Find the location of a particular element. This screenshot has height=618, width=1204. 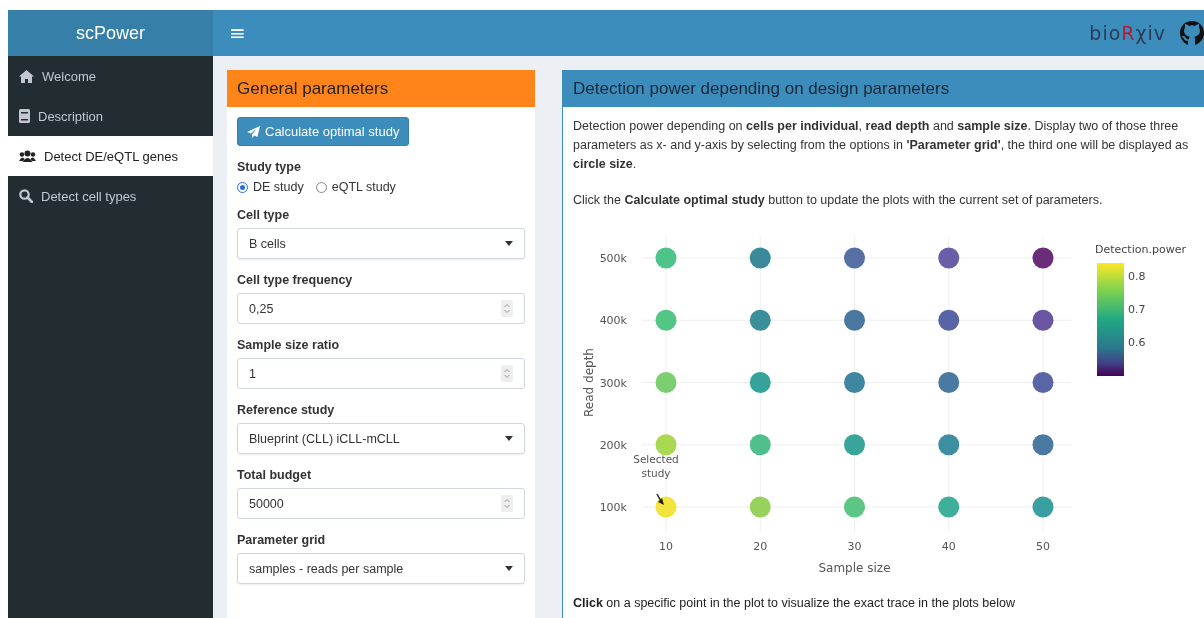

sidebar-item: Detect DE/eQTL genes is located at coordinates (110, 156).